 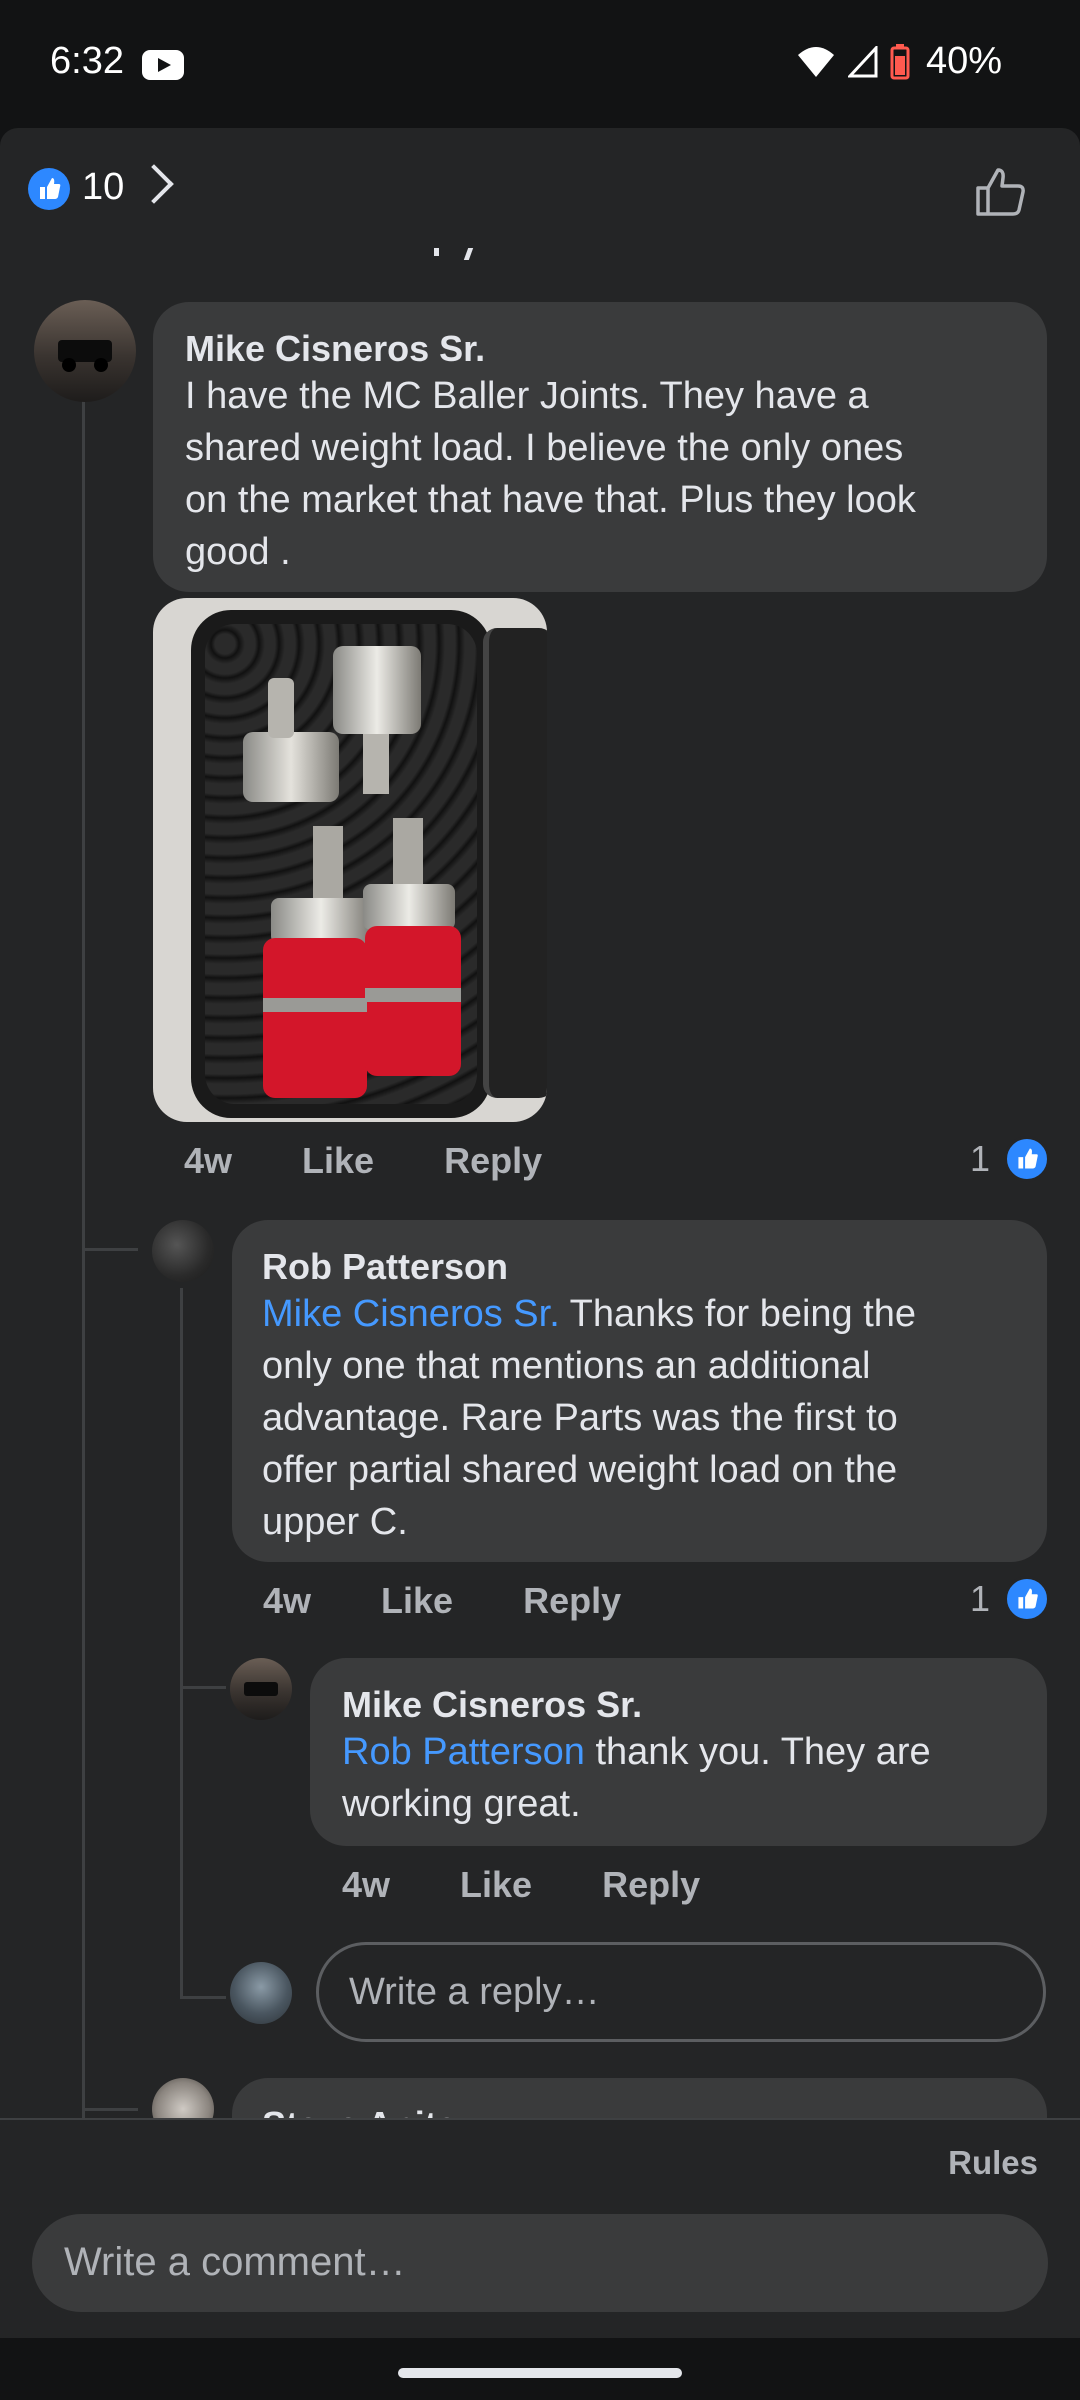 I want to click on system-nav-bar, so click(x=540, y=2369).